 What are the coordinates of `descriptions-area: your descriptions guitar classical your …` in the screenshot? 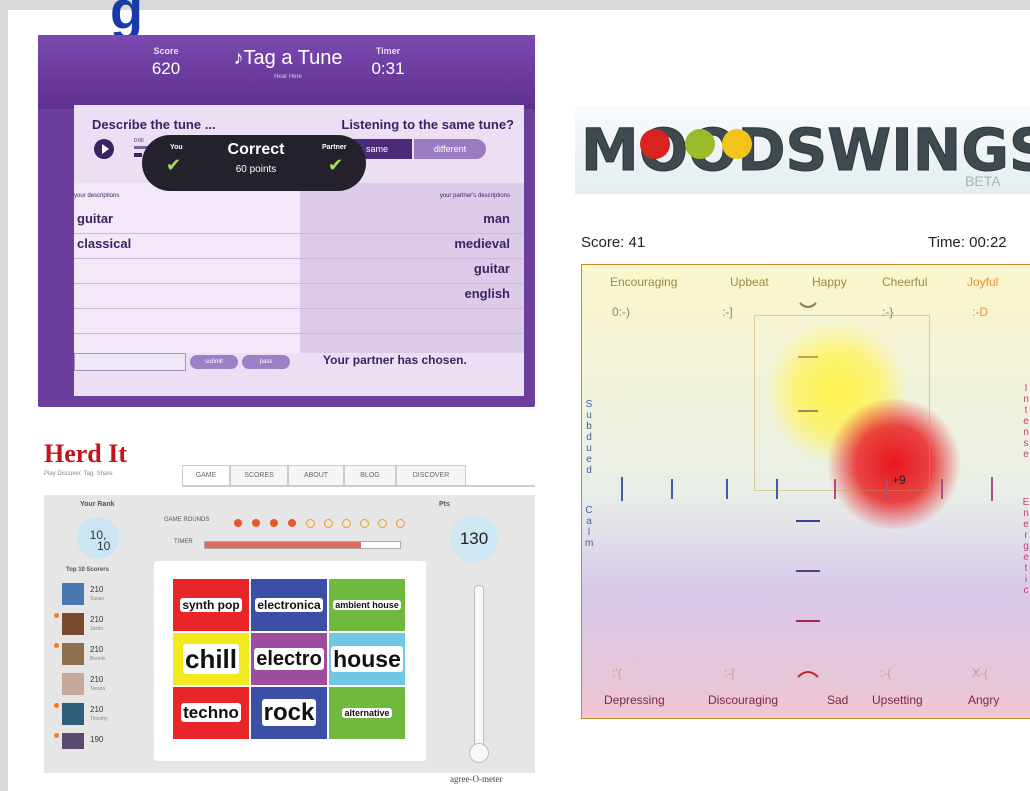 It's located at (299, 268).